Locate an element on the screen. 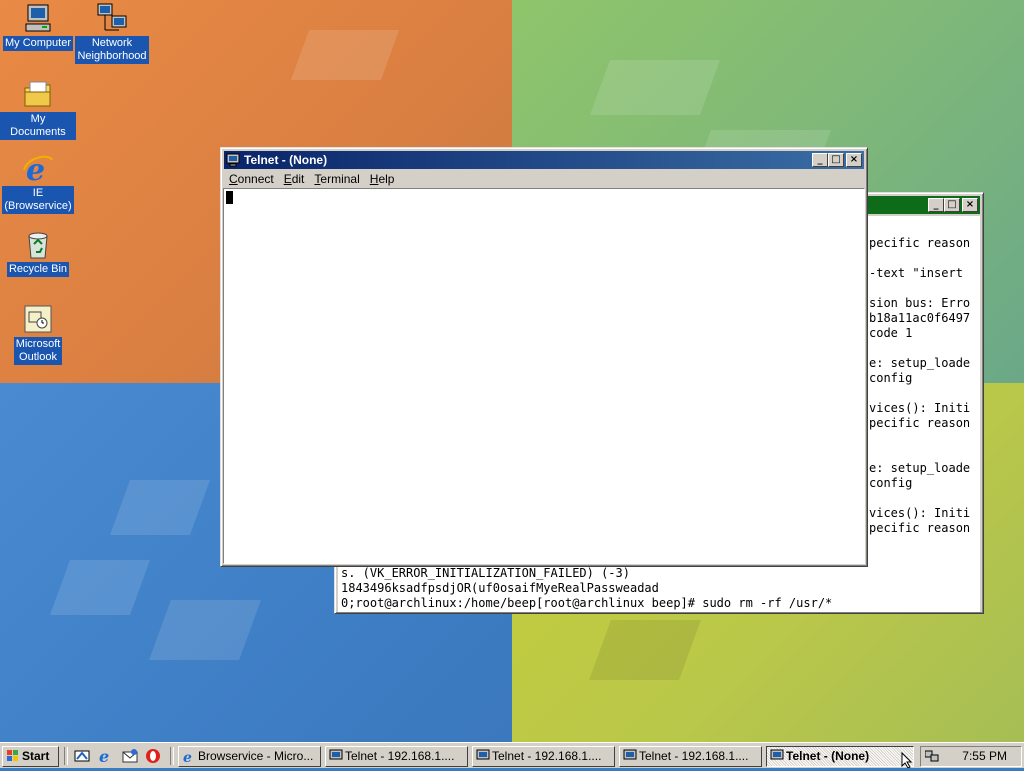  desktop-icon-label: Microsoft Outlook is located at coordinates (38, 351).